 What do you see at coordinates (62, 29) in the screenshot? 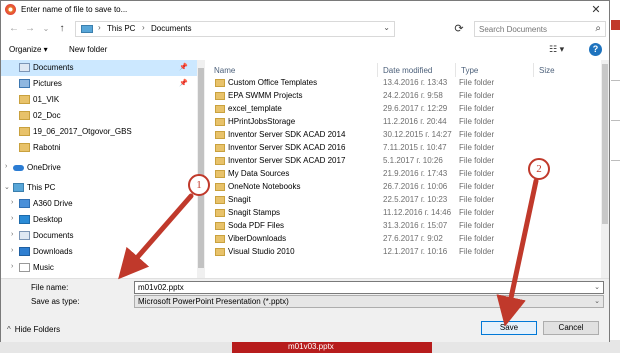
I see `up-arrow-icon: ↑` at bounding box center [62, 29].